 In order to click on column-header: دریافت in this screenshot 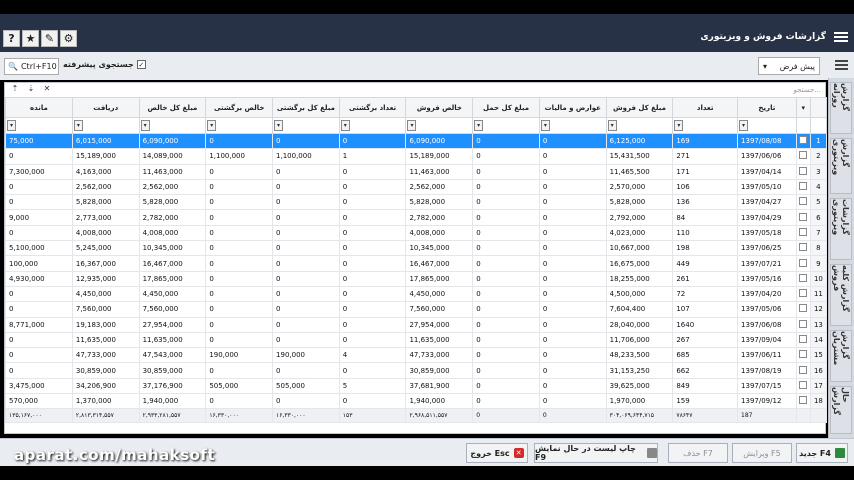, I will do `click(105, 107)`.